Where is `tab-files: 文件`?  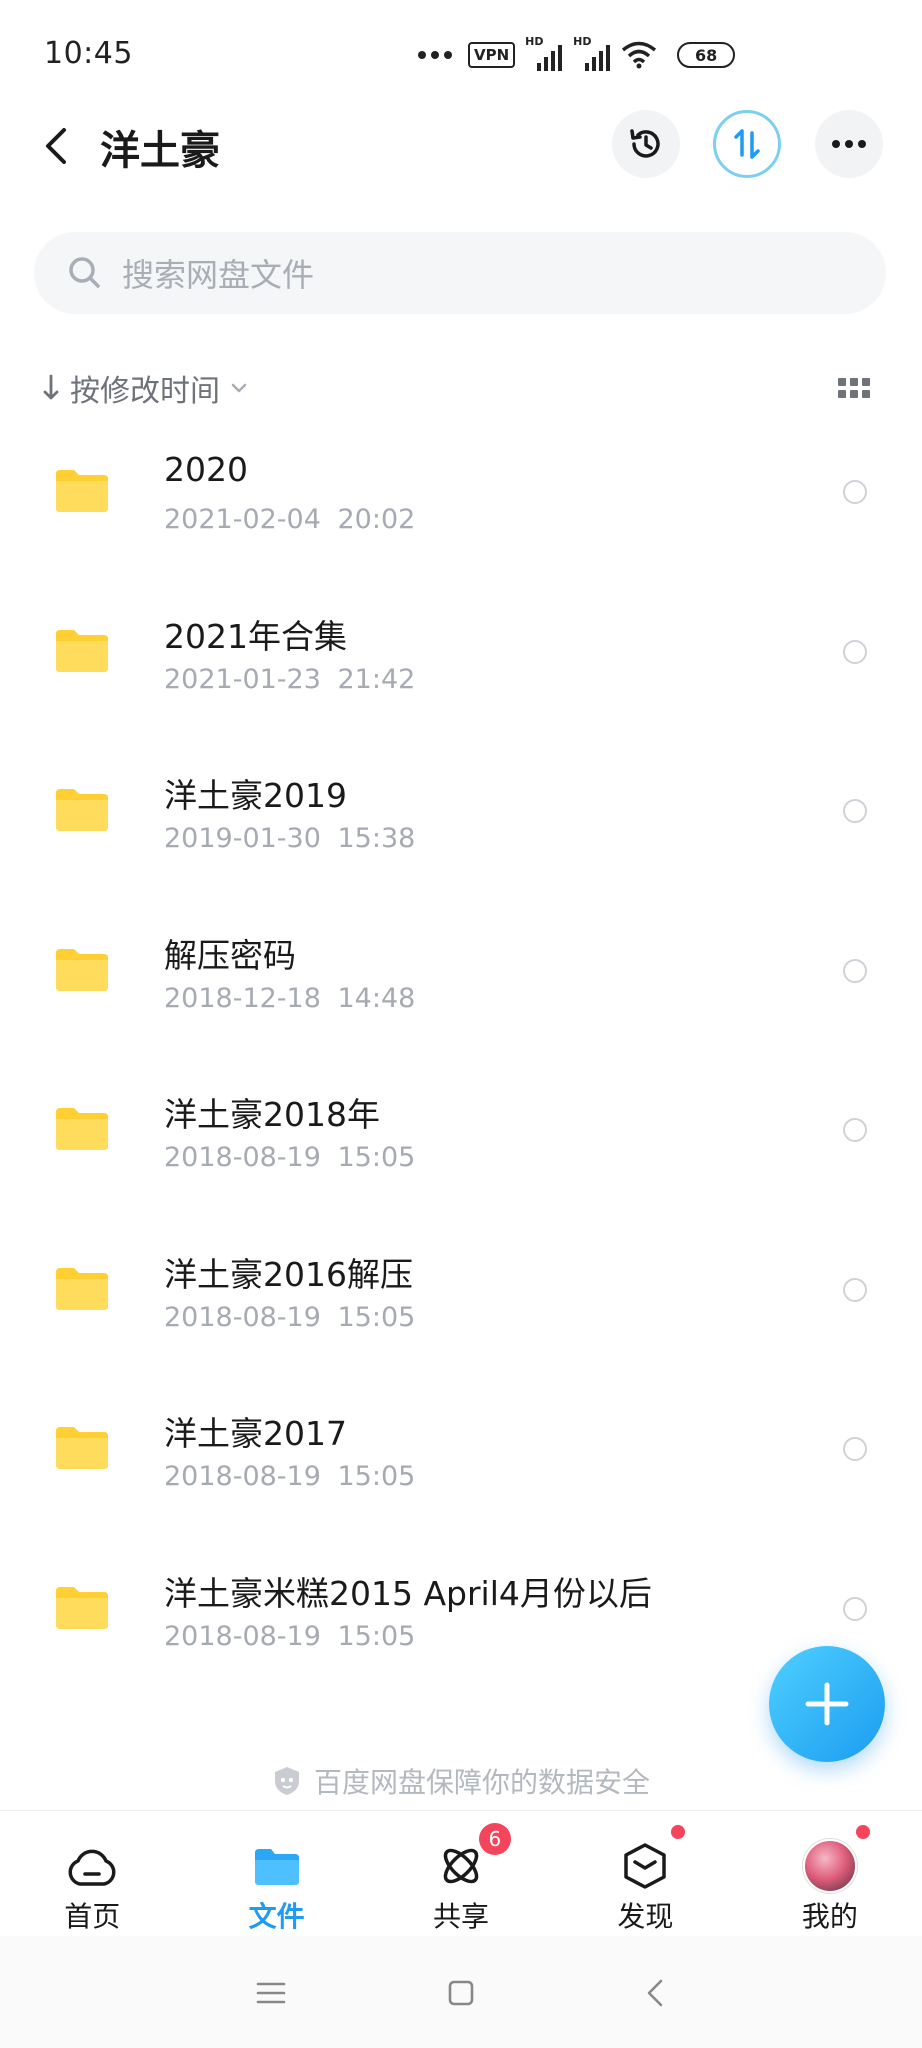
tab-files: 文件 is located at coordinates (276, 1873).